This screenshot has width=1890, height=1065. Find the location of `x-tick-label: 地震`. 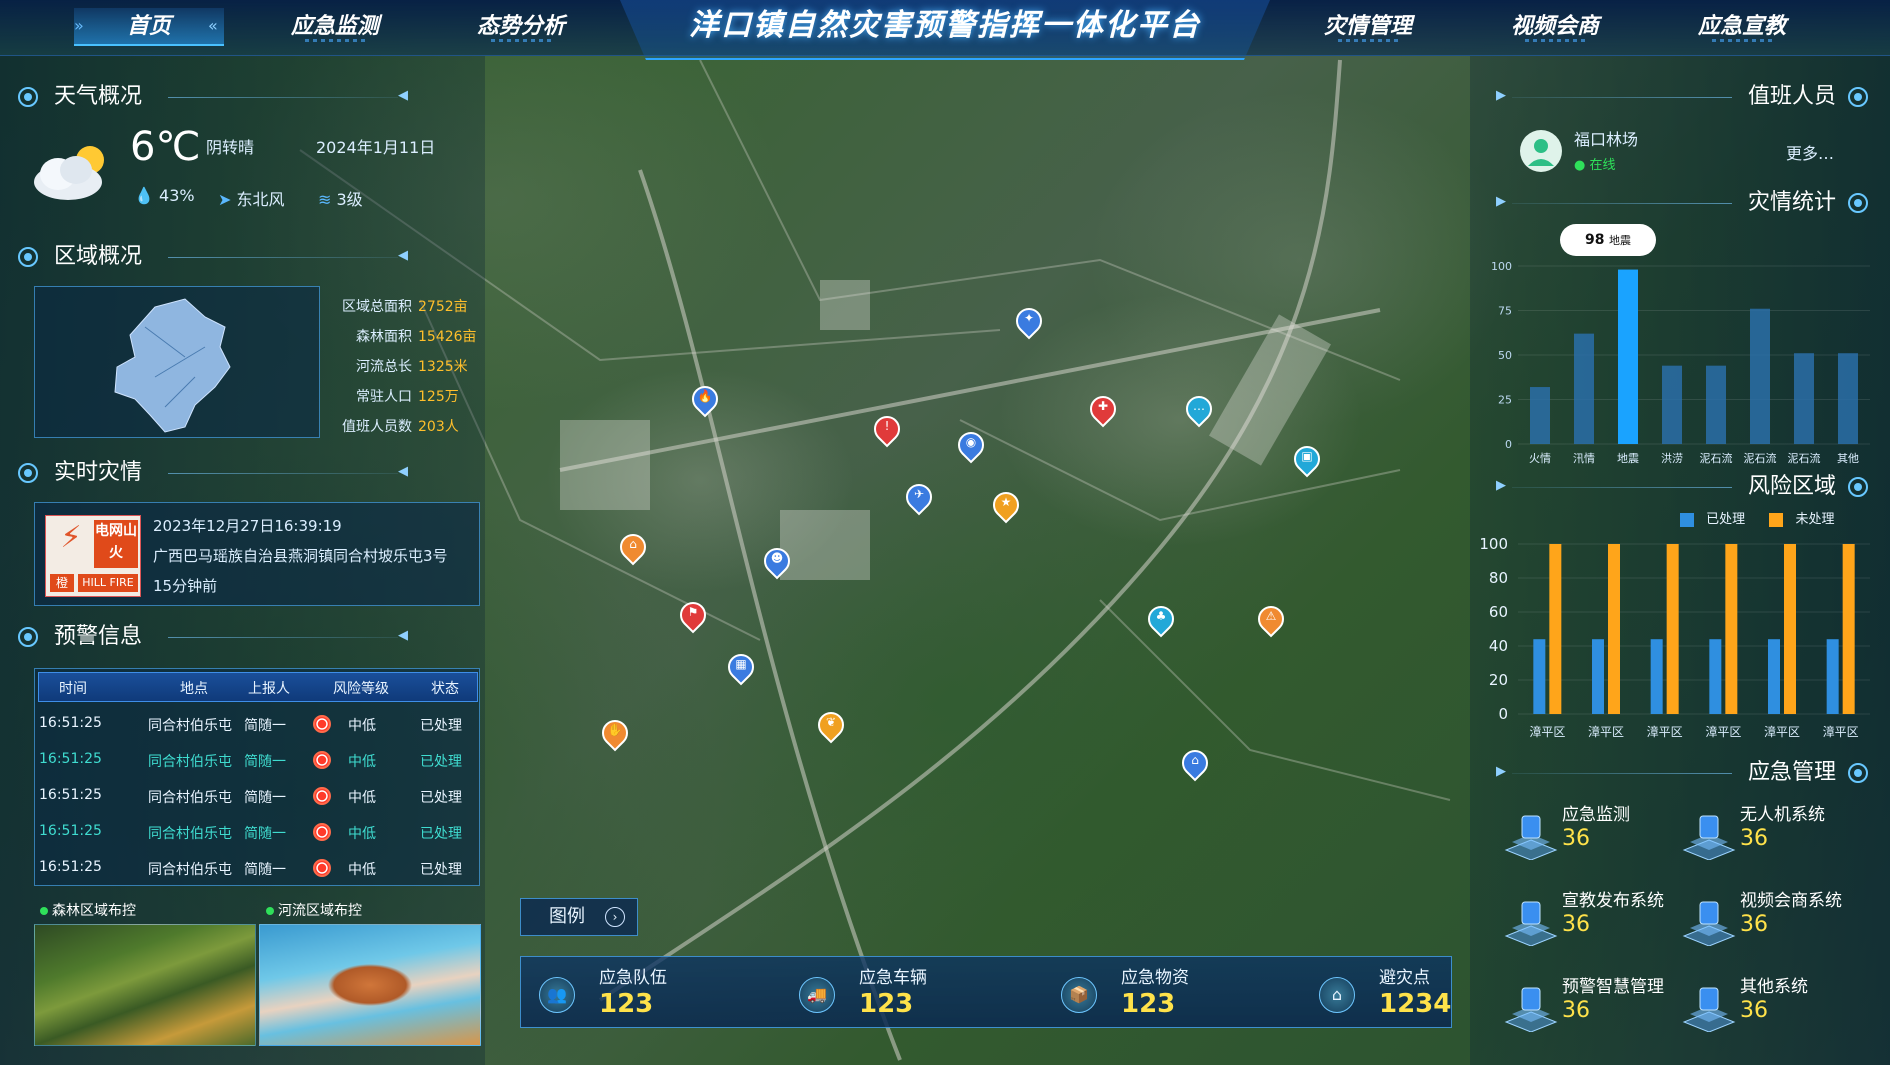

x-tick-label: 地震 is located at coordinates (1628, 458).